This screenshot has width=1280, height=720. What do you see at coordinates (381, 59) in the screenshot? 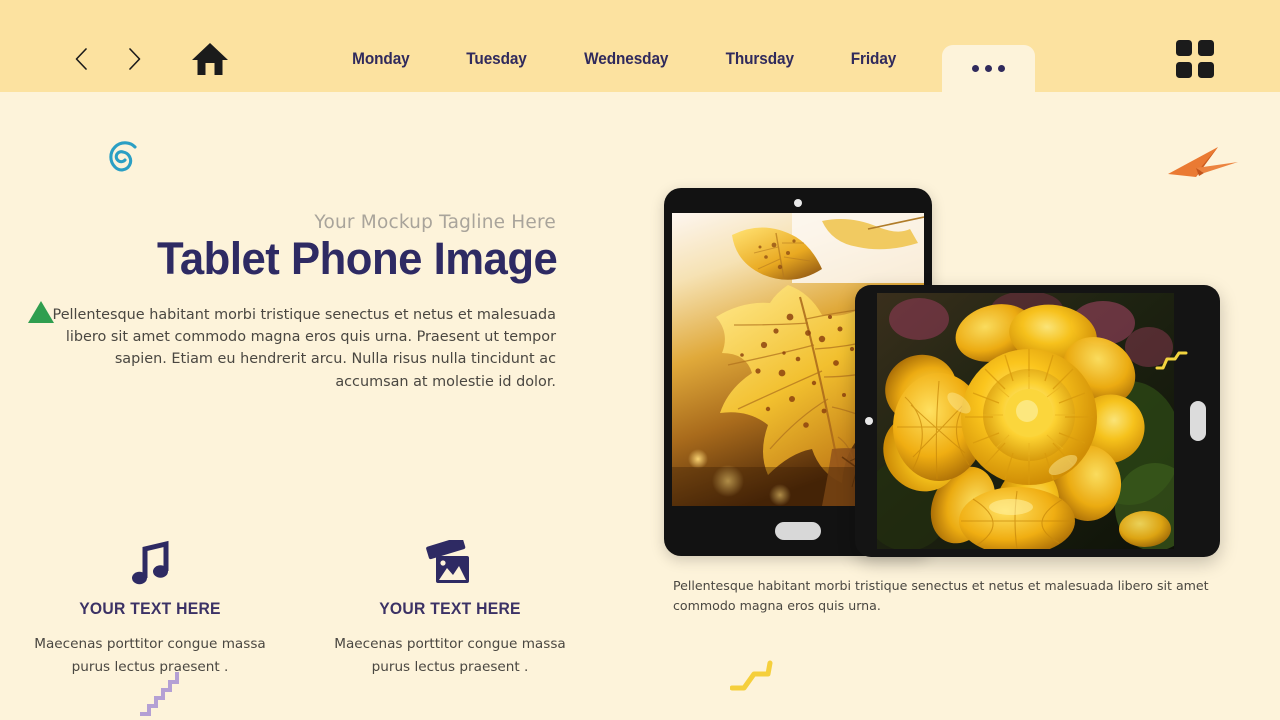
I see `nav-item-monday: Monday` at bounding box center [381, 59].